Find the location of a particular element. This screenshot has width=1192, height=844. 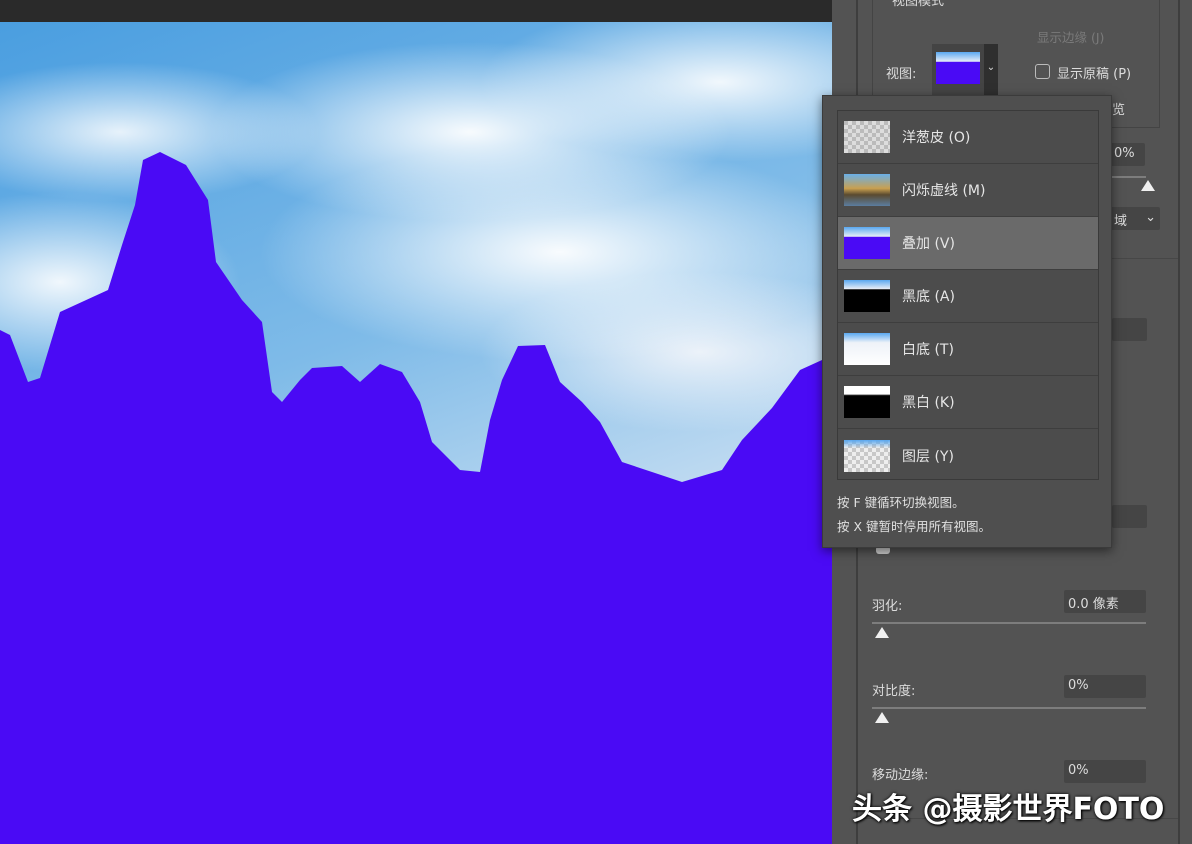

feather-label: 羽化: is located at coordinates (887, 606).